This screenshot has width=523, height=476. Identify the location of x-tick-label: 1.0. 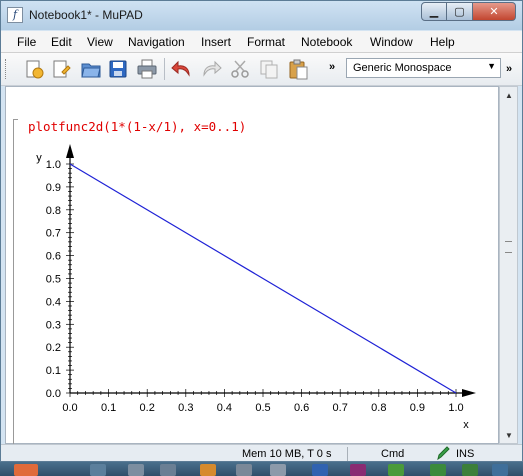
(455, 408).